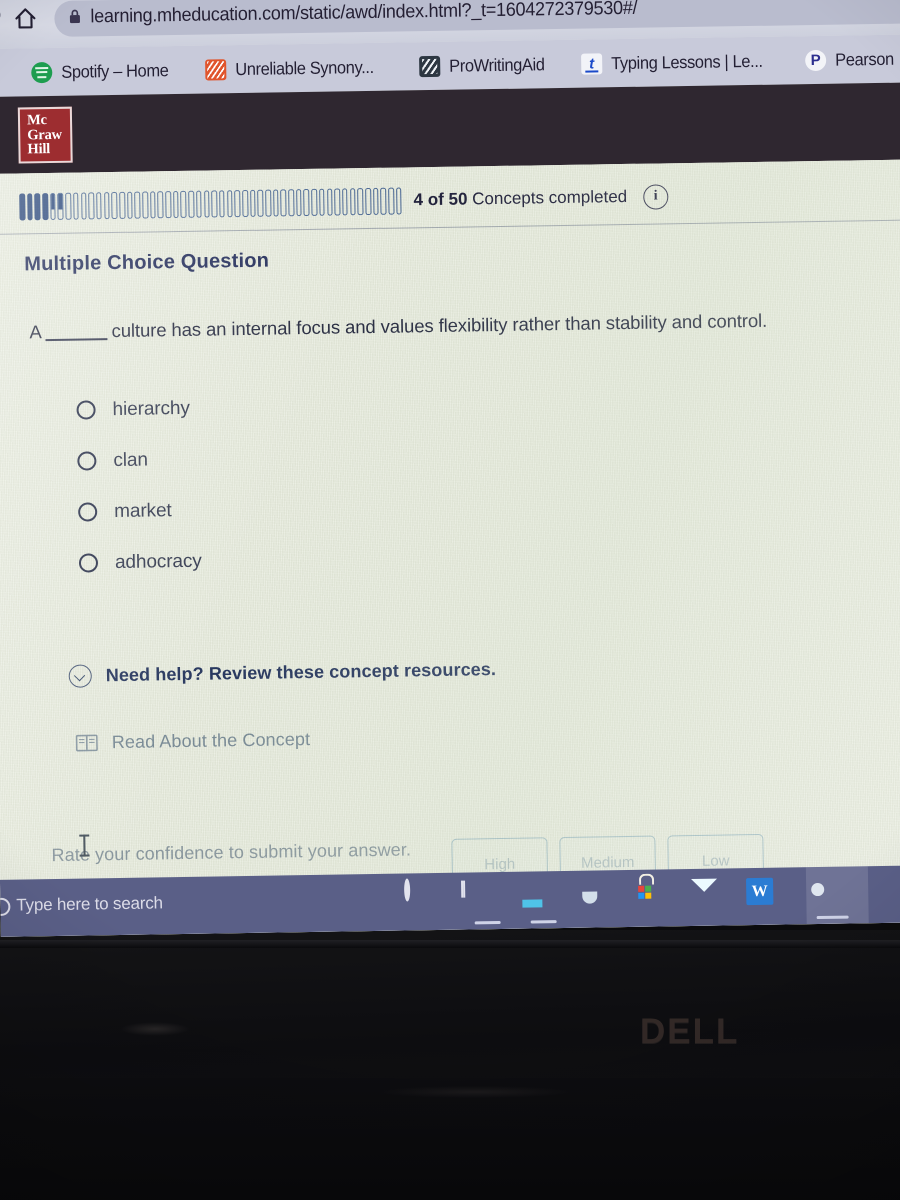 Image resolution: width=900 pixels, height=1200 pixels. I want to click on edge-running-indicator, so click(543, 922).